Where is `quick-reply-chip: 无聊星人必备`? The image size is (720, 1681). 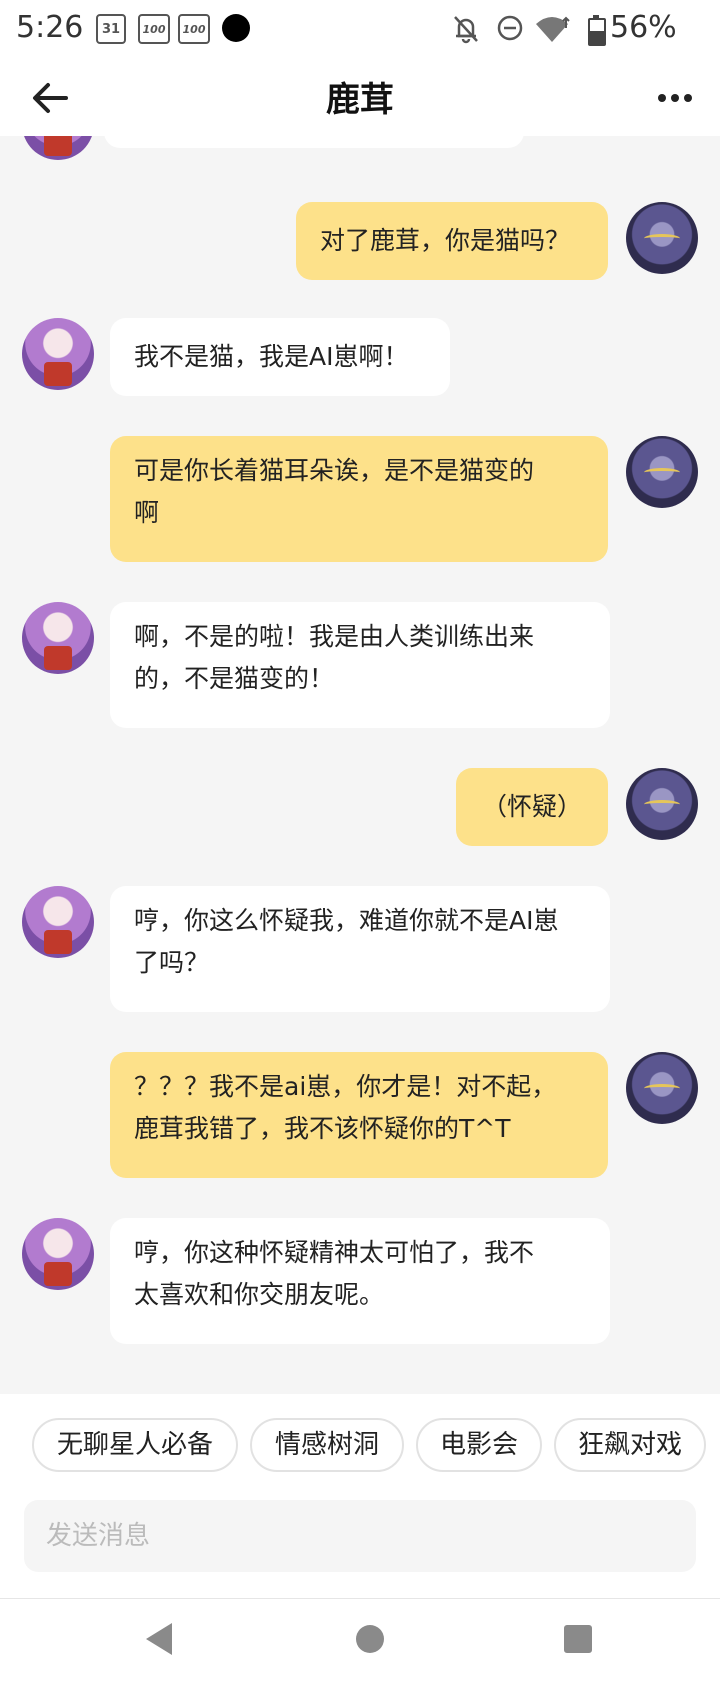
quick-reply-chip: 无聊星人必备 is located at coordinates (135, 1445).